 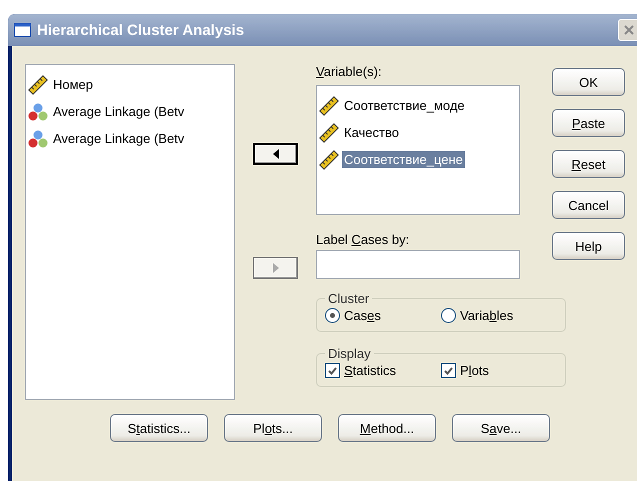 I want to click on dialog-button: OK, so click(x=588, y=82).